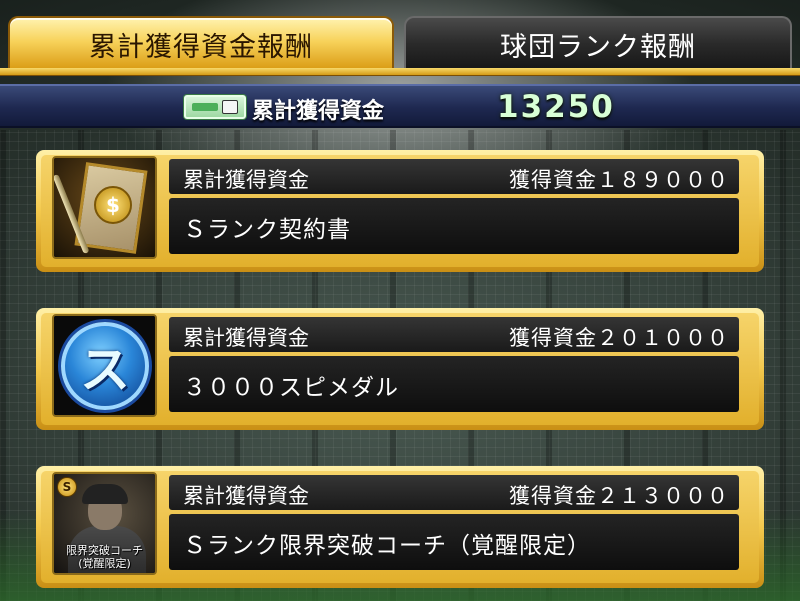 This screenshot has width=800, height=601. I want to click on tab-cumulative-funds-reward: 累計獲得資金報酬, so click(201, 43).